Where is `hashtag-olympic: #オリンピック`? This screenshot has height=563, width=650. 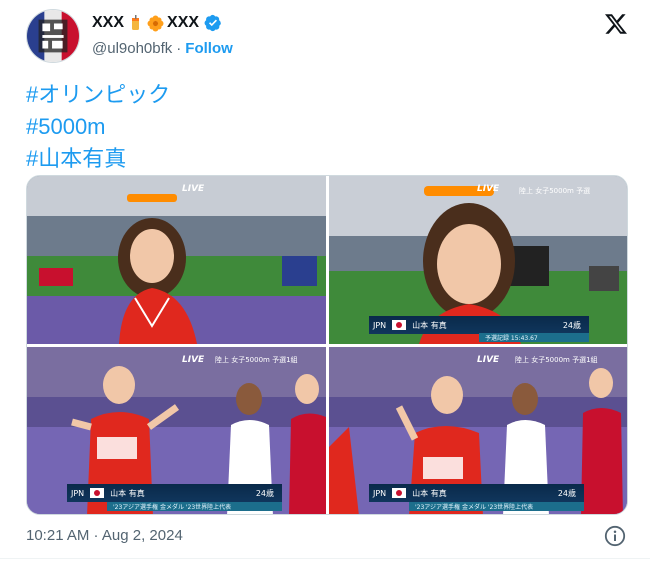 hashtag-olympic: #オリンピック is located at coordinates (321, 95).